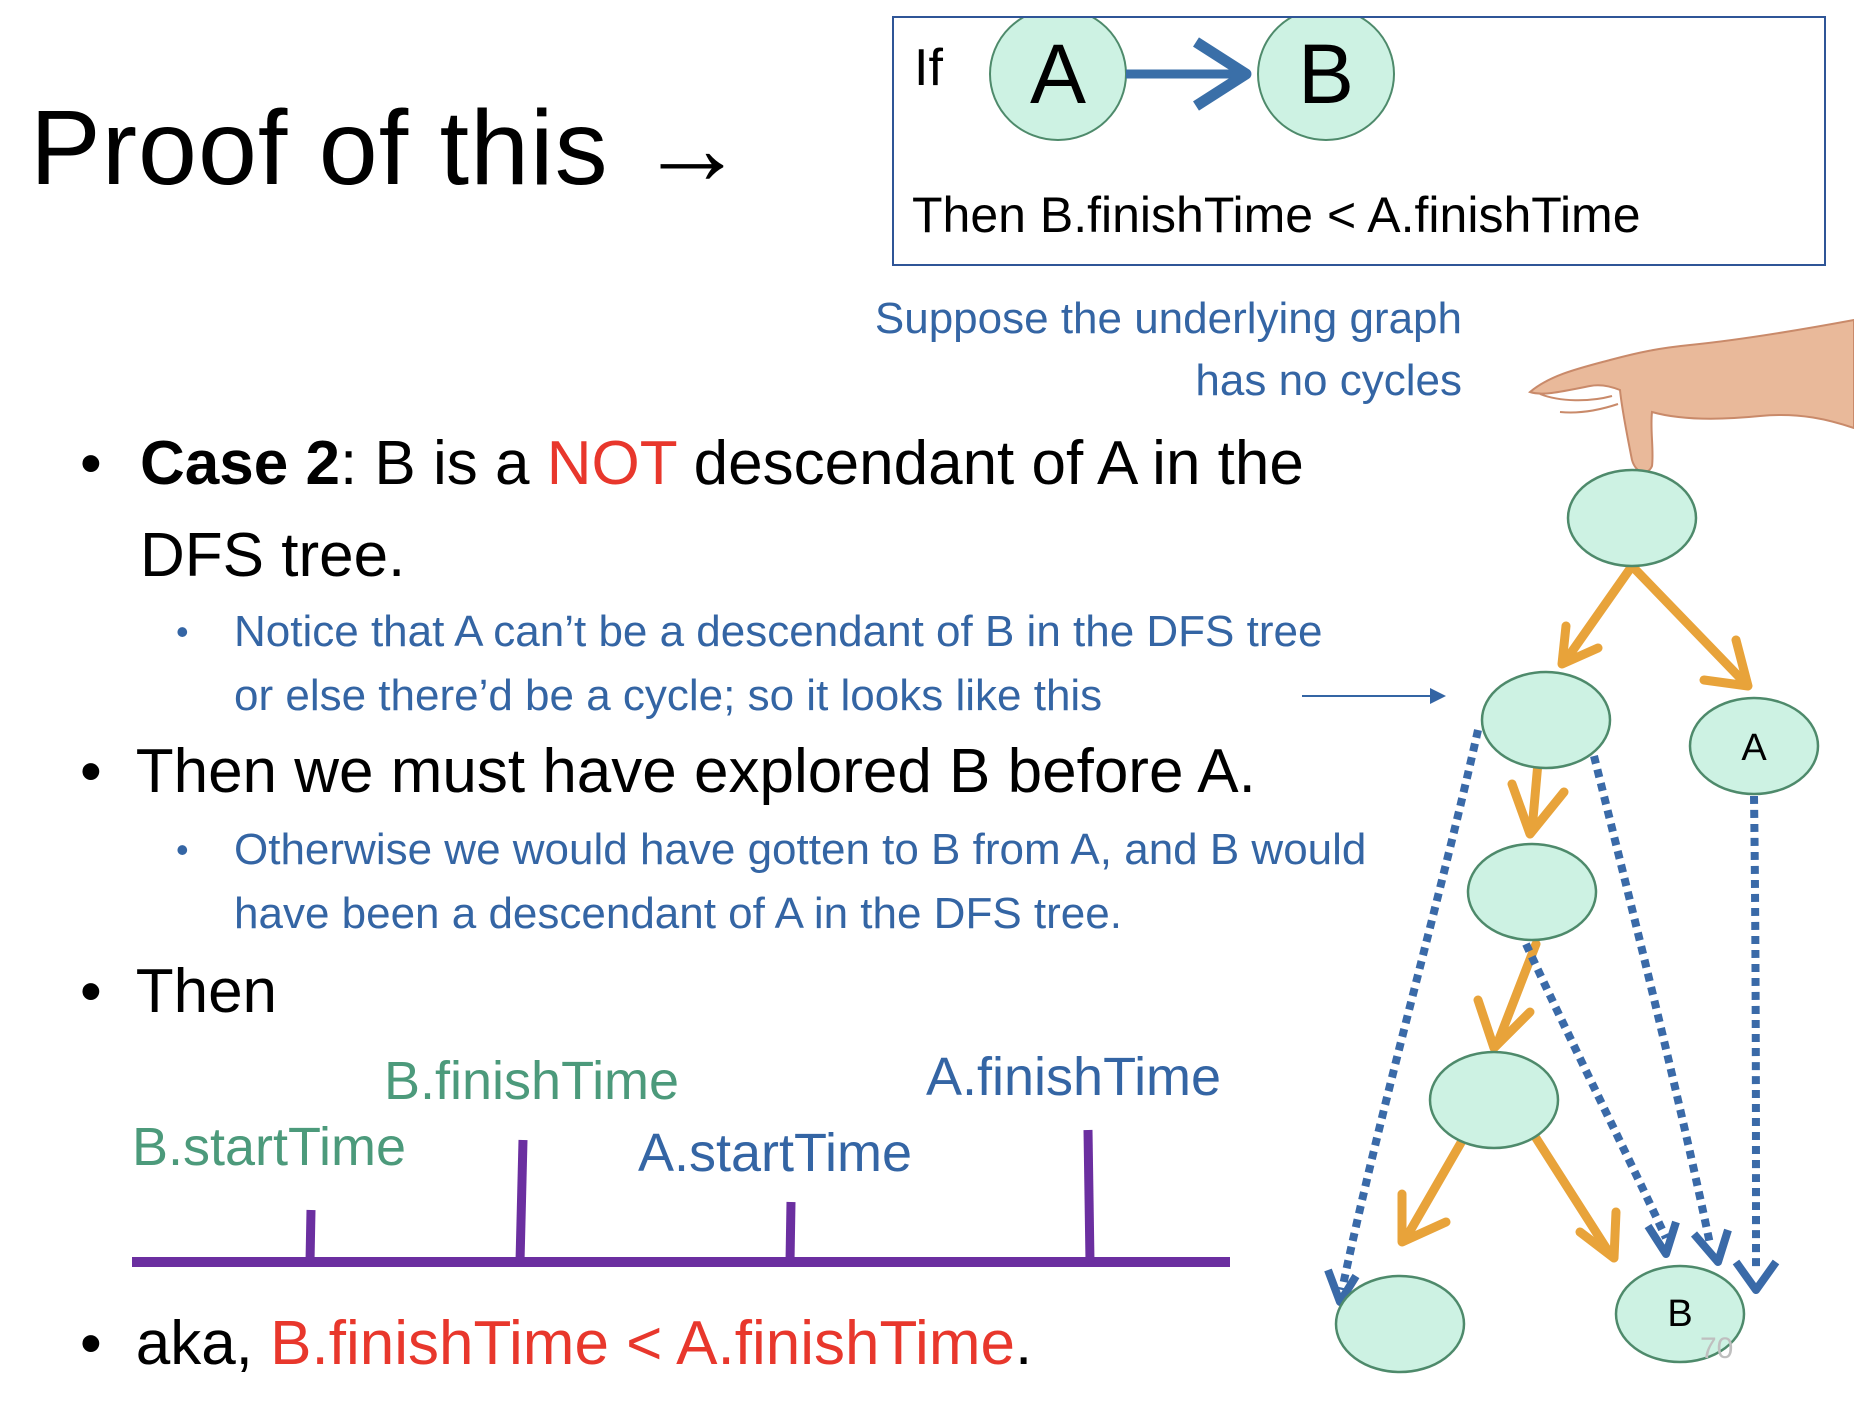 The image size is (1854, 1414). Describe the element at coordinates (1546, 720) in the screenshot. I see `tree-node-n1` at that location.